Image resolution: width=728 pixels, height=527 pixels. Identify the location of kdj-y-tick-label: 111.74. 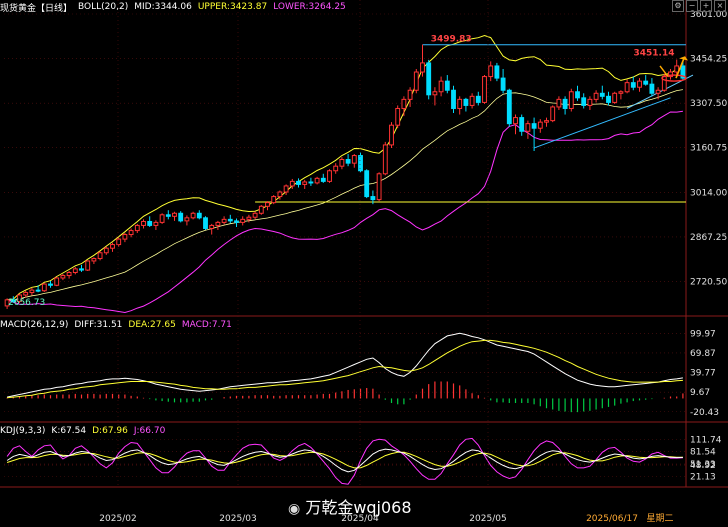
(706, 440).